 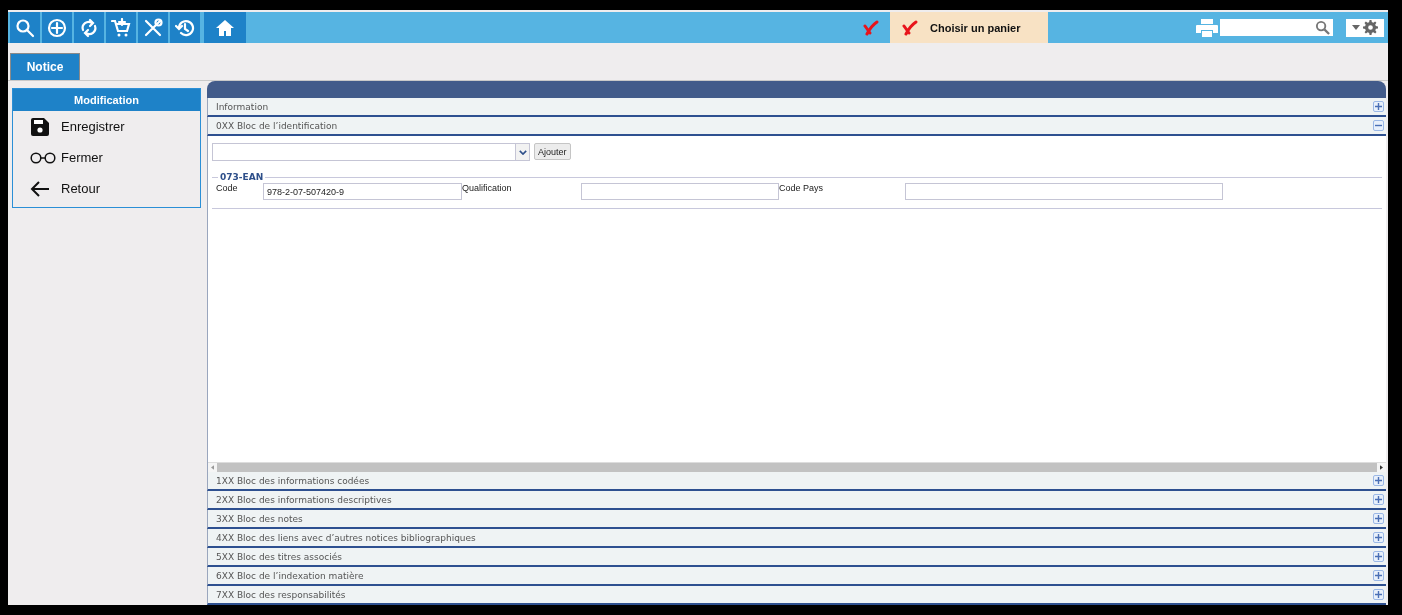 I want to click on glasses-icon, so click(x=43, y=157).